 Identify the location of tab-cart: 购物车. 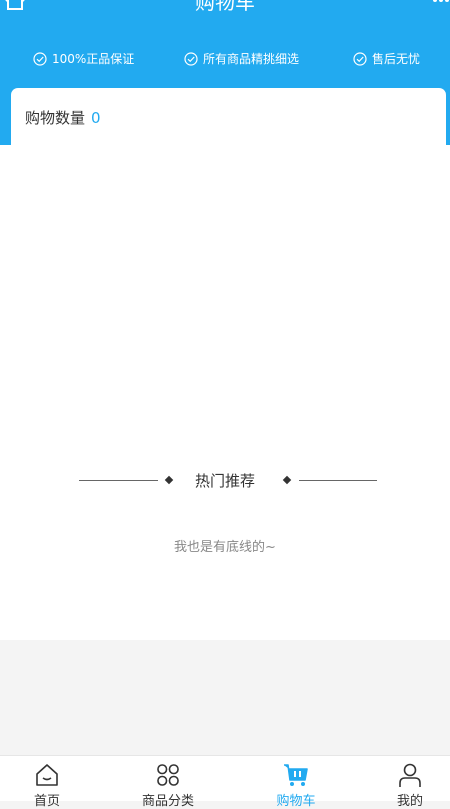
(296, 785).